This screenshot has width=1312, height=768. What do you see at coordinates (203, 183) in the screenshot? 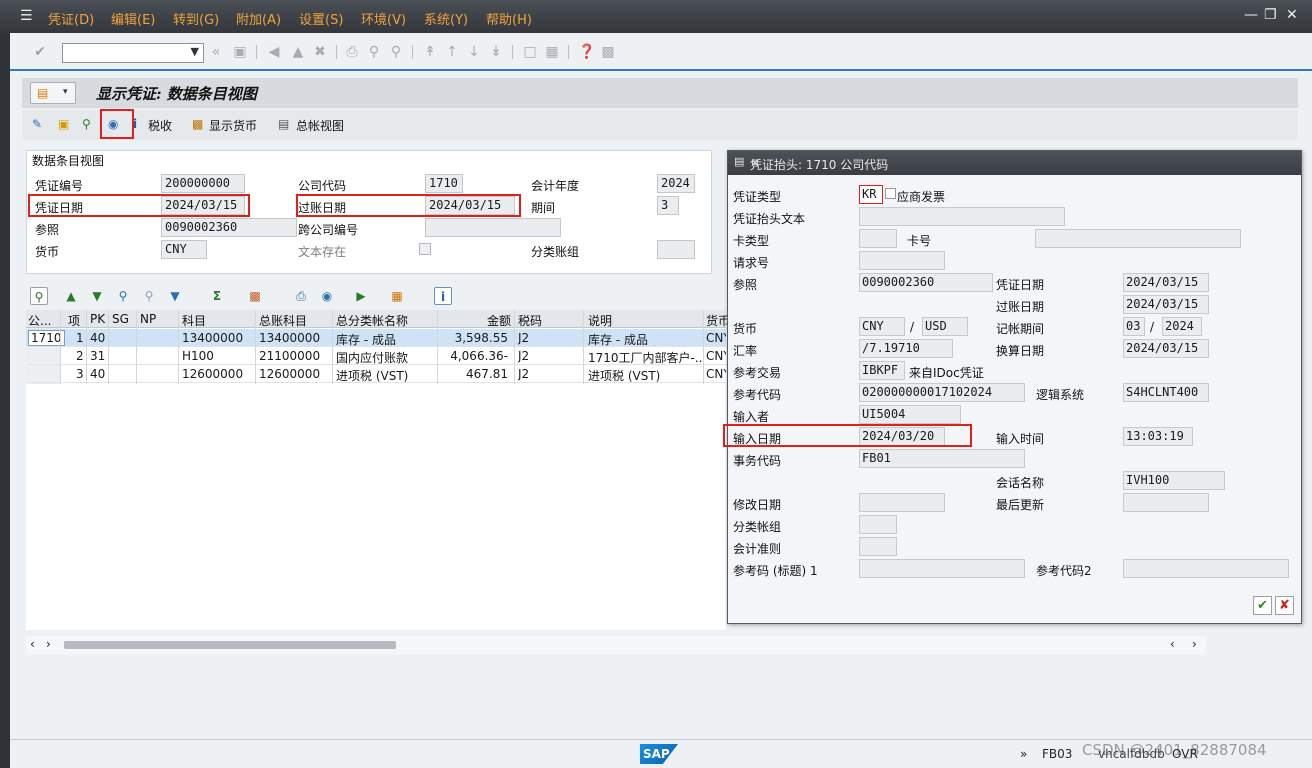
I see `doc-number-field: 200000000` at bounding box center [203, 183].